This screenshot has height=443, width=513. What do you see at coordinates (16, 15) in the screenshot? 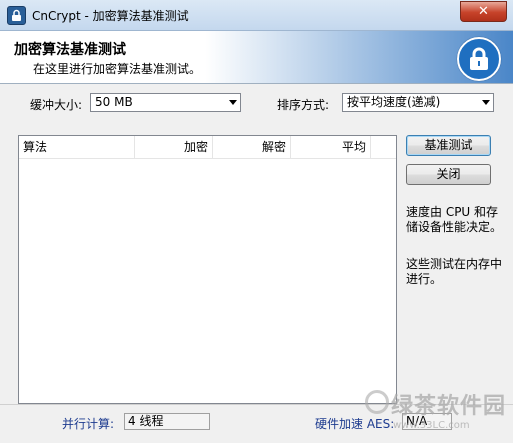
I see `app-lock-icon` at bounding box center [16, 15].